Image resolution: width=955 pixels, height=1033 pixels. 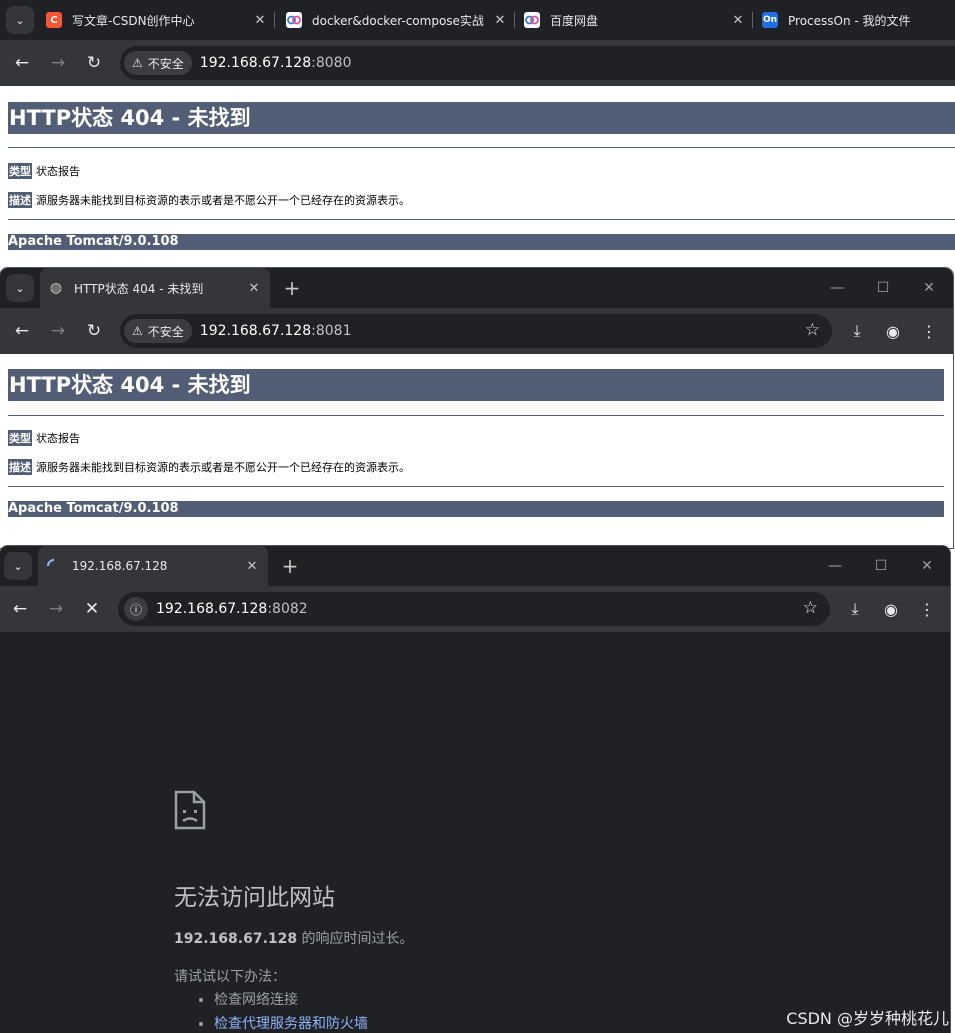 What do you see at coordinates (20, 171) in the screenshot?
I see `type-label: 类型` at bounding box center [20, 171].